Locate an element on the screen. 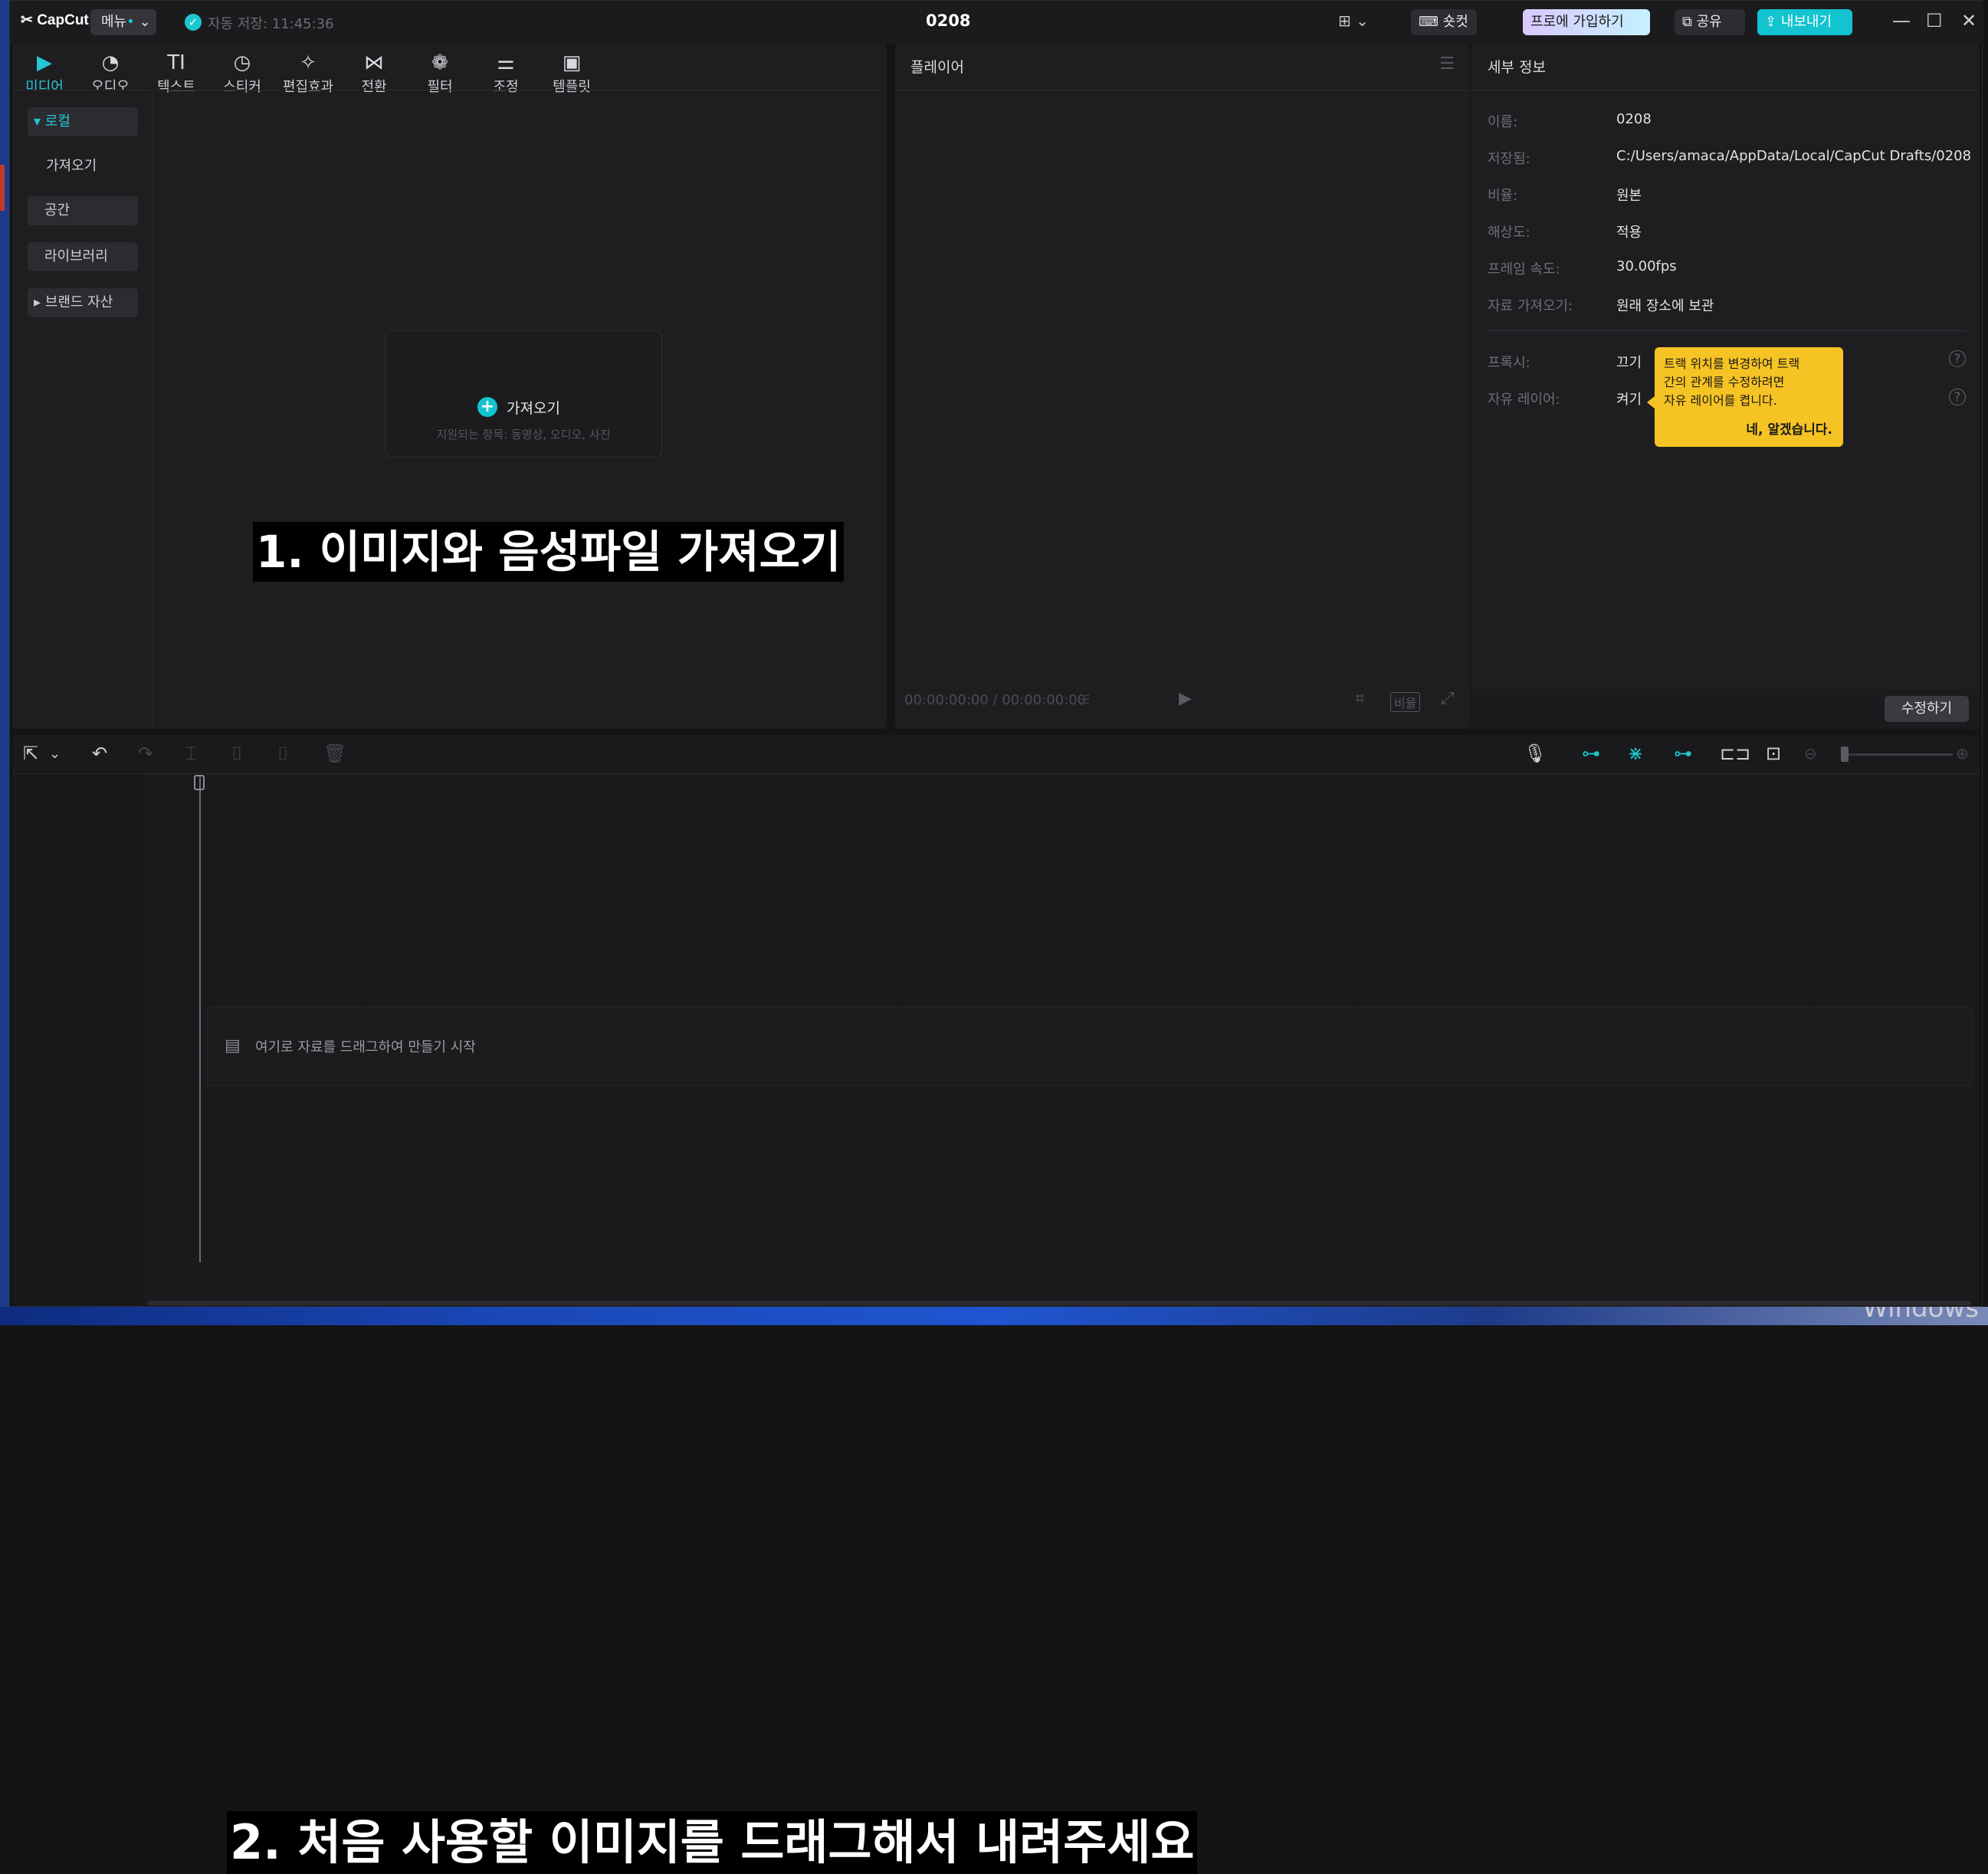 The width and height of the screenshot is (1988, 1874). trim-right-icon: ⌷ is located at coordinates (282, 753).